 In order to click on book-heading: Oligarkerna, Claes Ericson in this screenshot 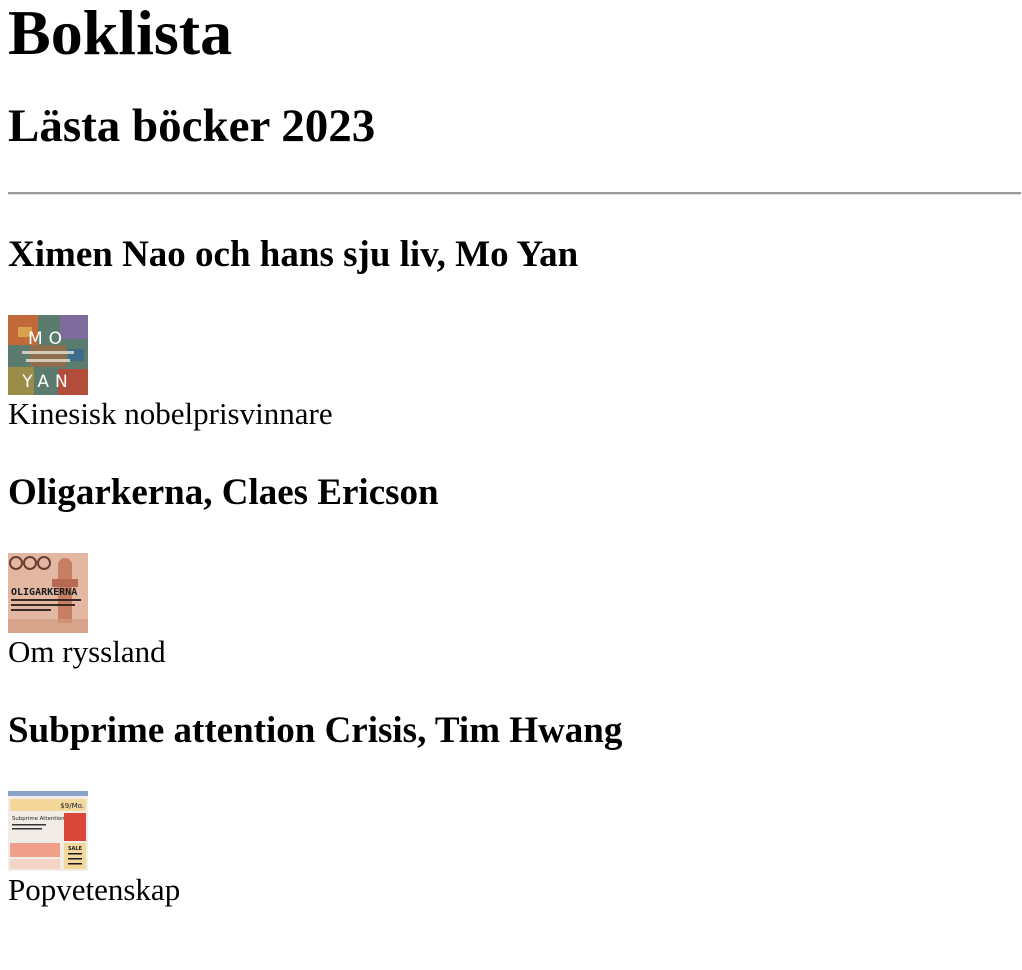, I will do `click(223, 492)`.